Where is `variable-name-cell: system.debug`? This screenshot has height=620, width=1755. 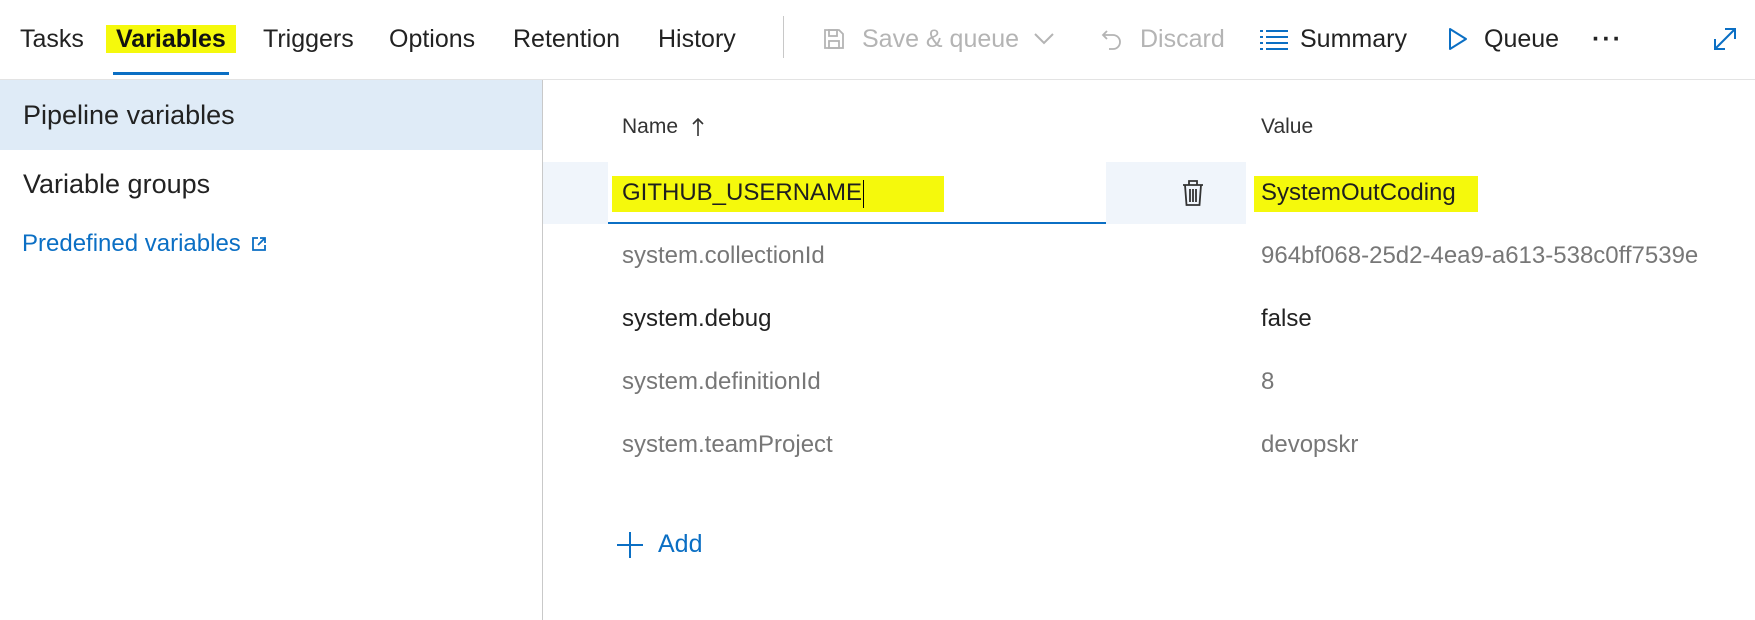
variable-name-cell: system.debug is located at coordinates (697, 318).